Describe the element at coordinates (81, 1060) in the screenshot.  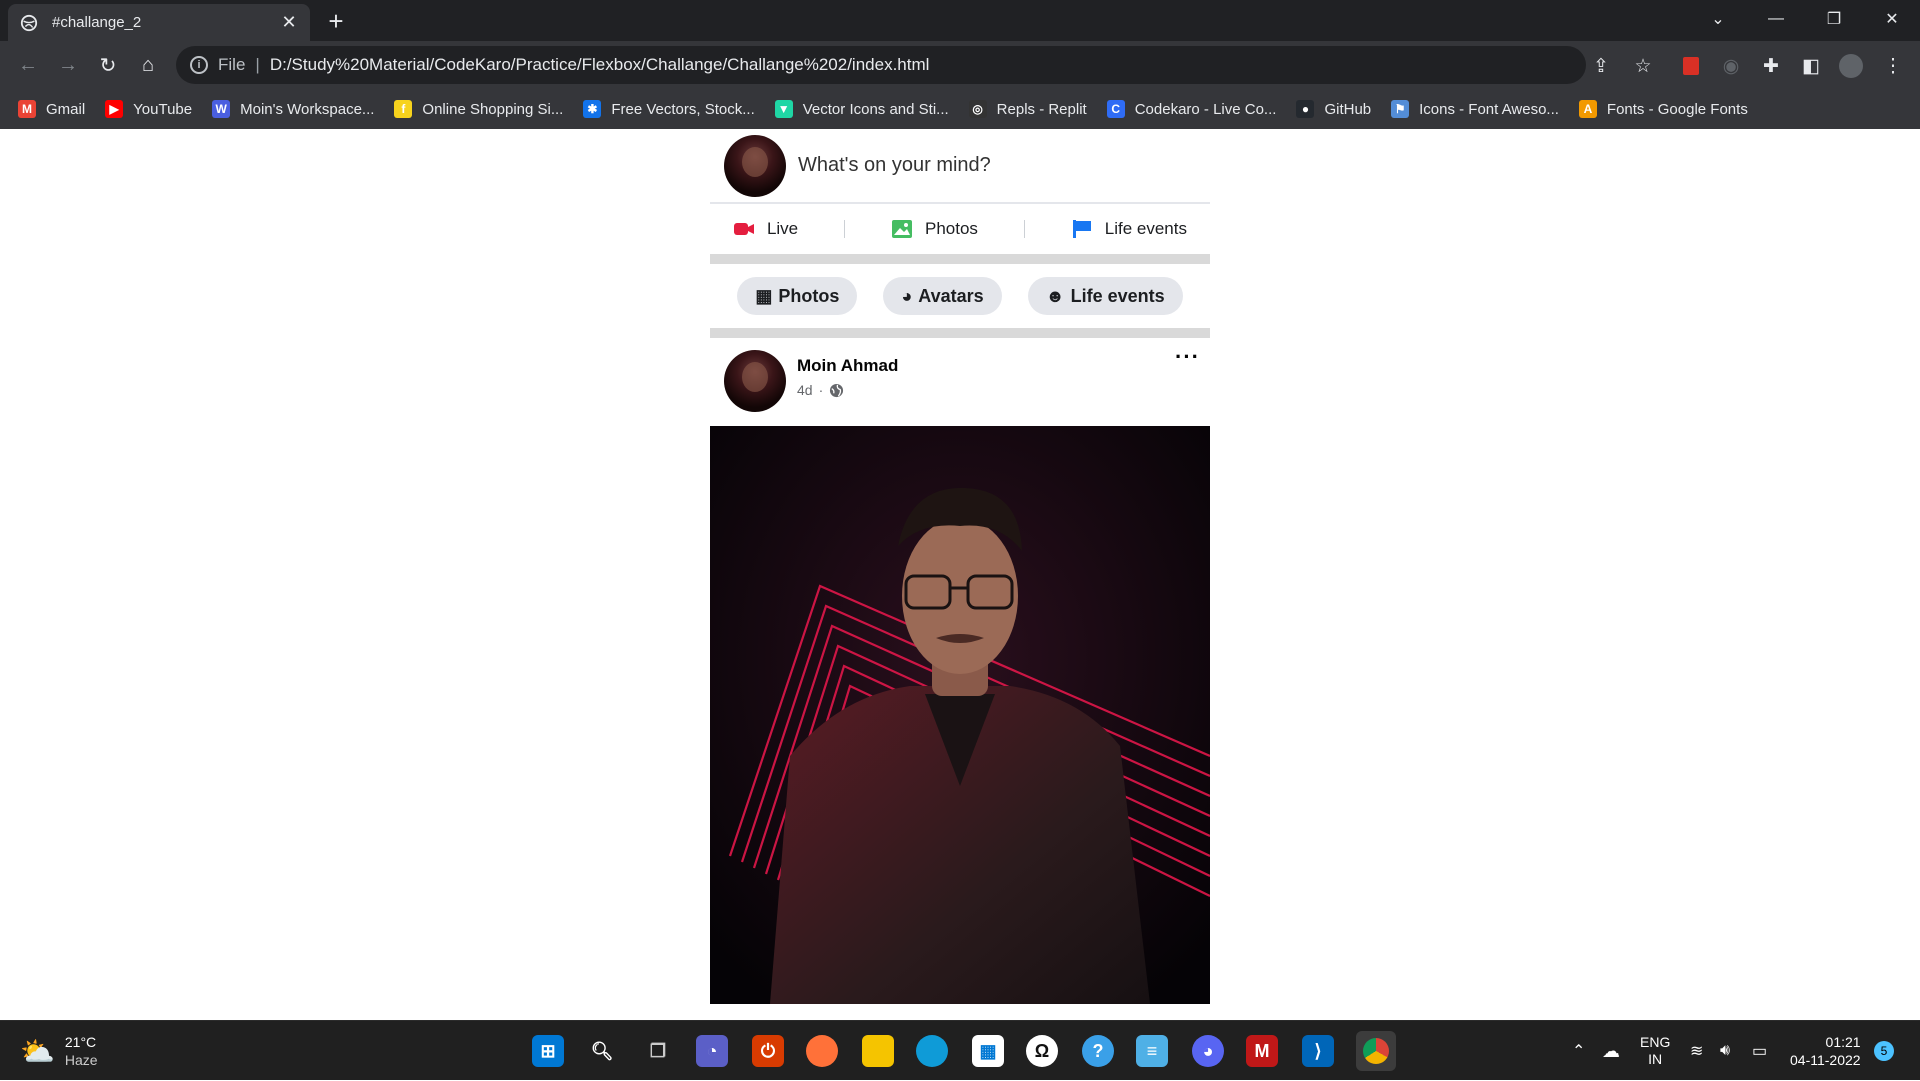
I see `weather-desc: Haze` at that location.